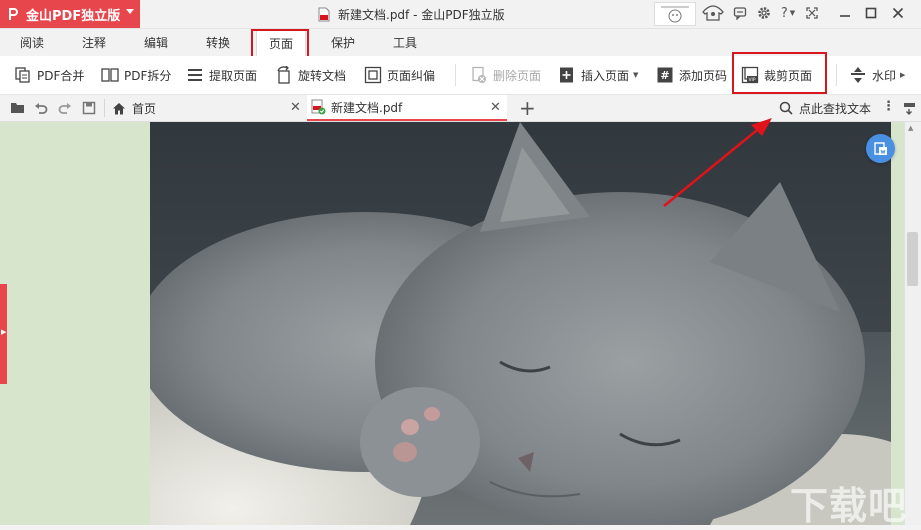  Describe the element at coordinates (845, 13) in the screenshot. I see `minimize-button` at that location.